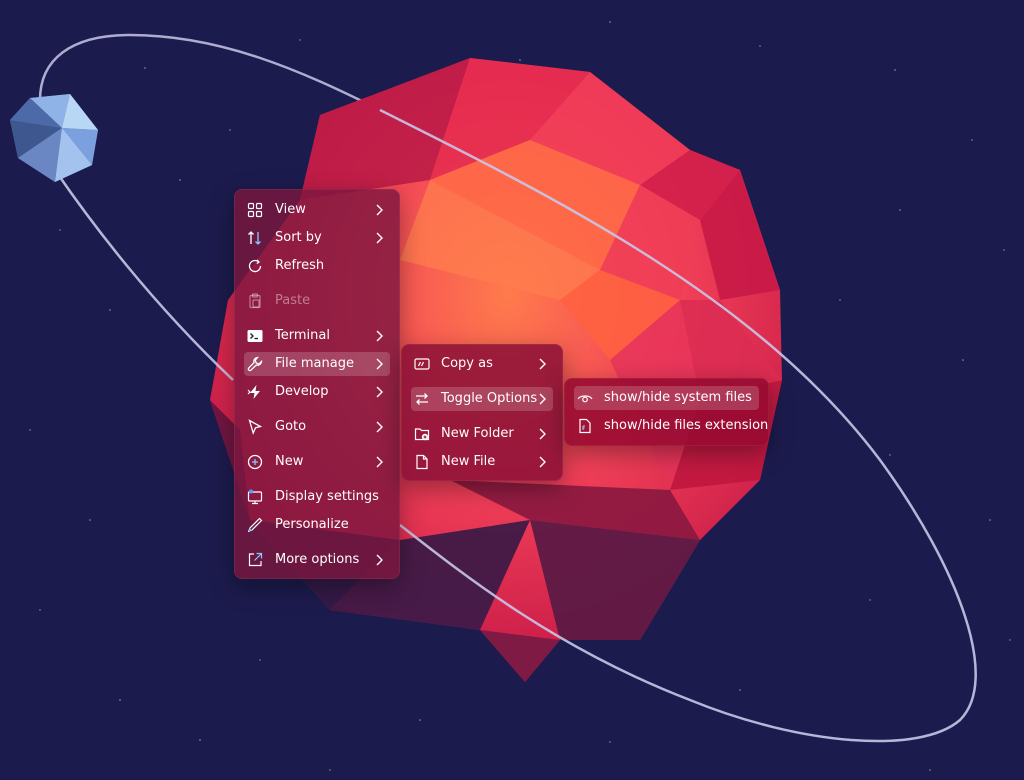  I want to click on pen-icon, so click(255, 525).